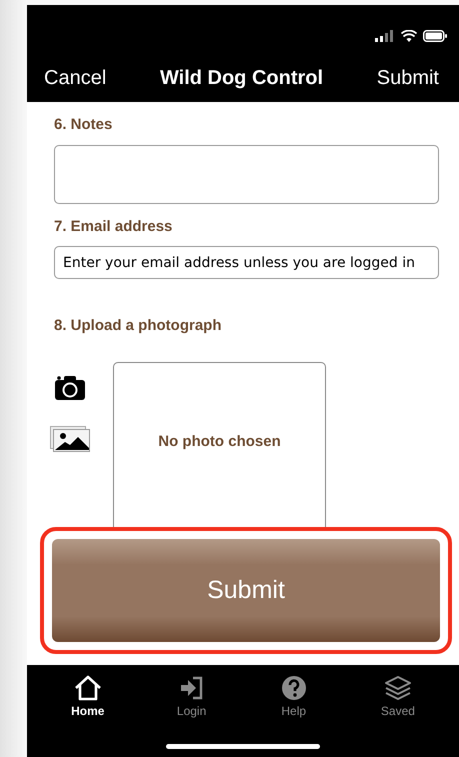 This screenshot has width=459, height=757. I want to click on gallery-icon, so click(70, 439).